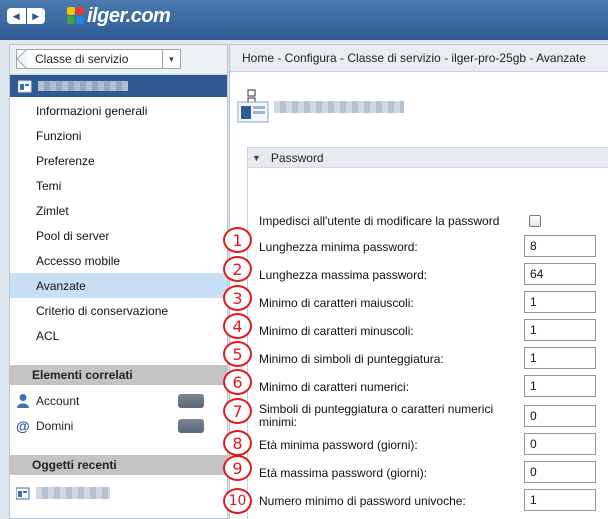 The image size is (608, 519). What do you see at coordinates (82, 375) in the screenshot?
I see `section-title: Elementi correlati` at bounding box center [82, 375].